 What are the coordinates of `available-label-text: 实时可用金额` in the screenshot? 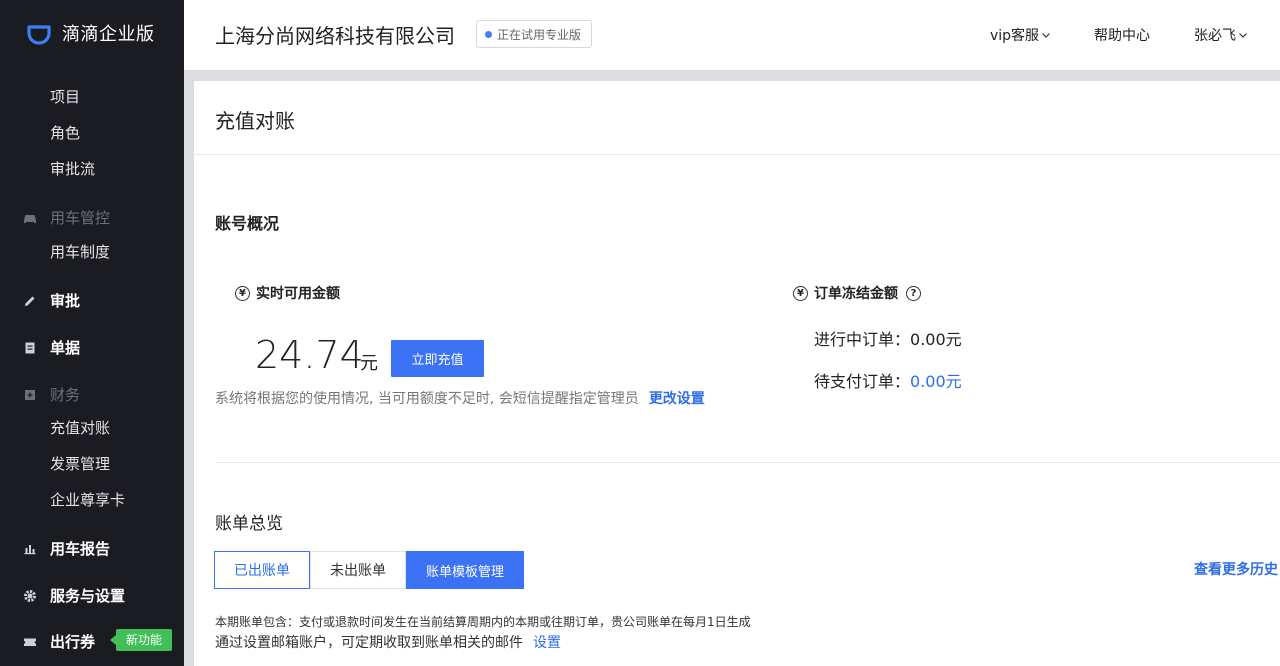 It's located at (298, 294).